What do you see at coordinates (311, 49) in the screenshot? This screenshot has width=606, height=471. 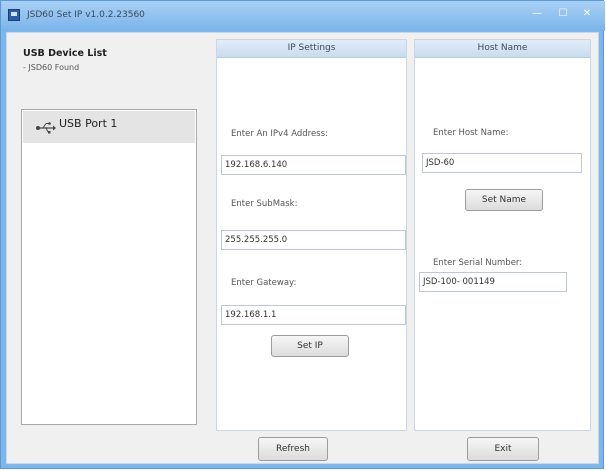 I see `ip-settings-header: IP Settings` at bounding box center [311, 49].